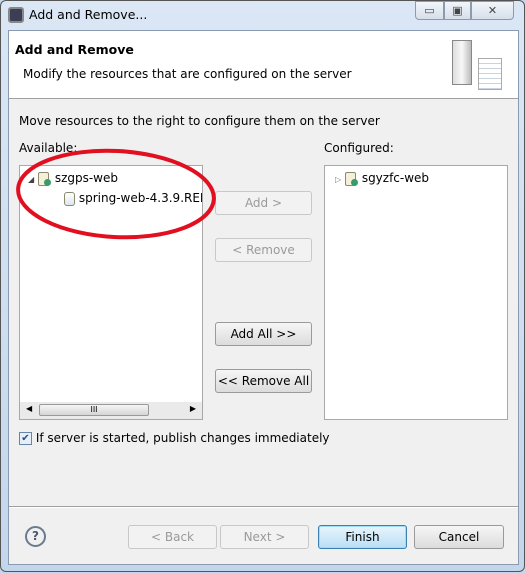 The width and height of the screenshot is (525, 573). I want to click on red-annotation-ellipse, so click(116, 194).